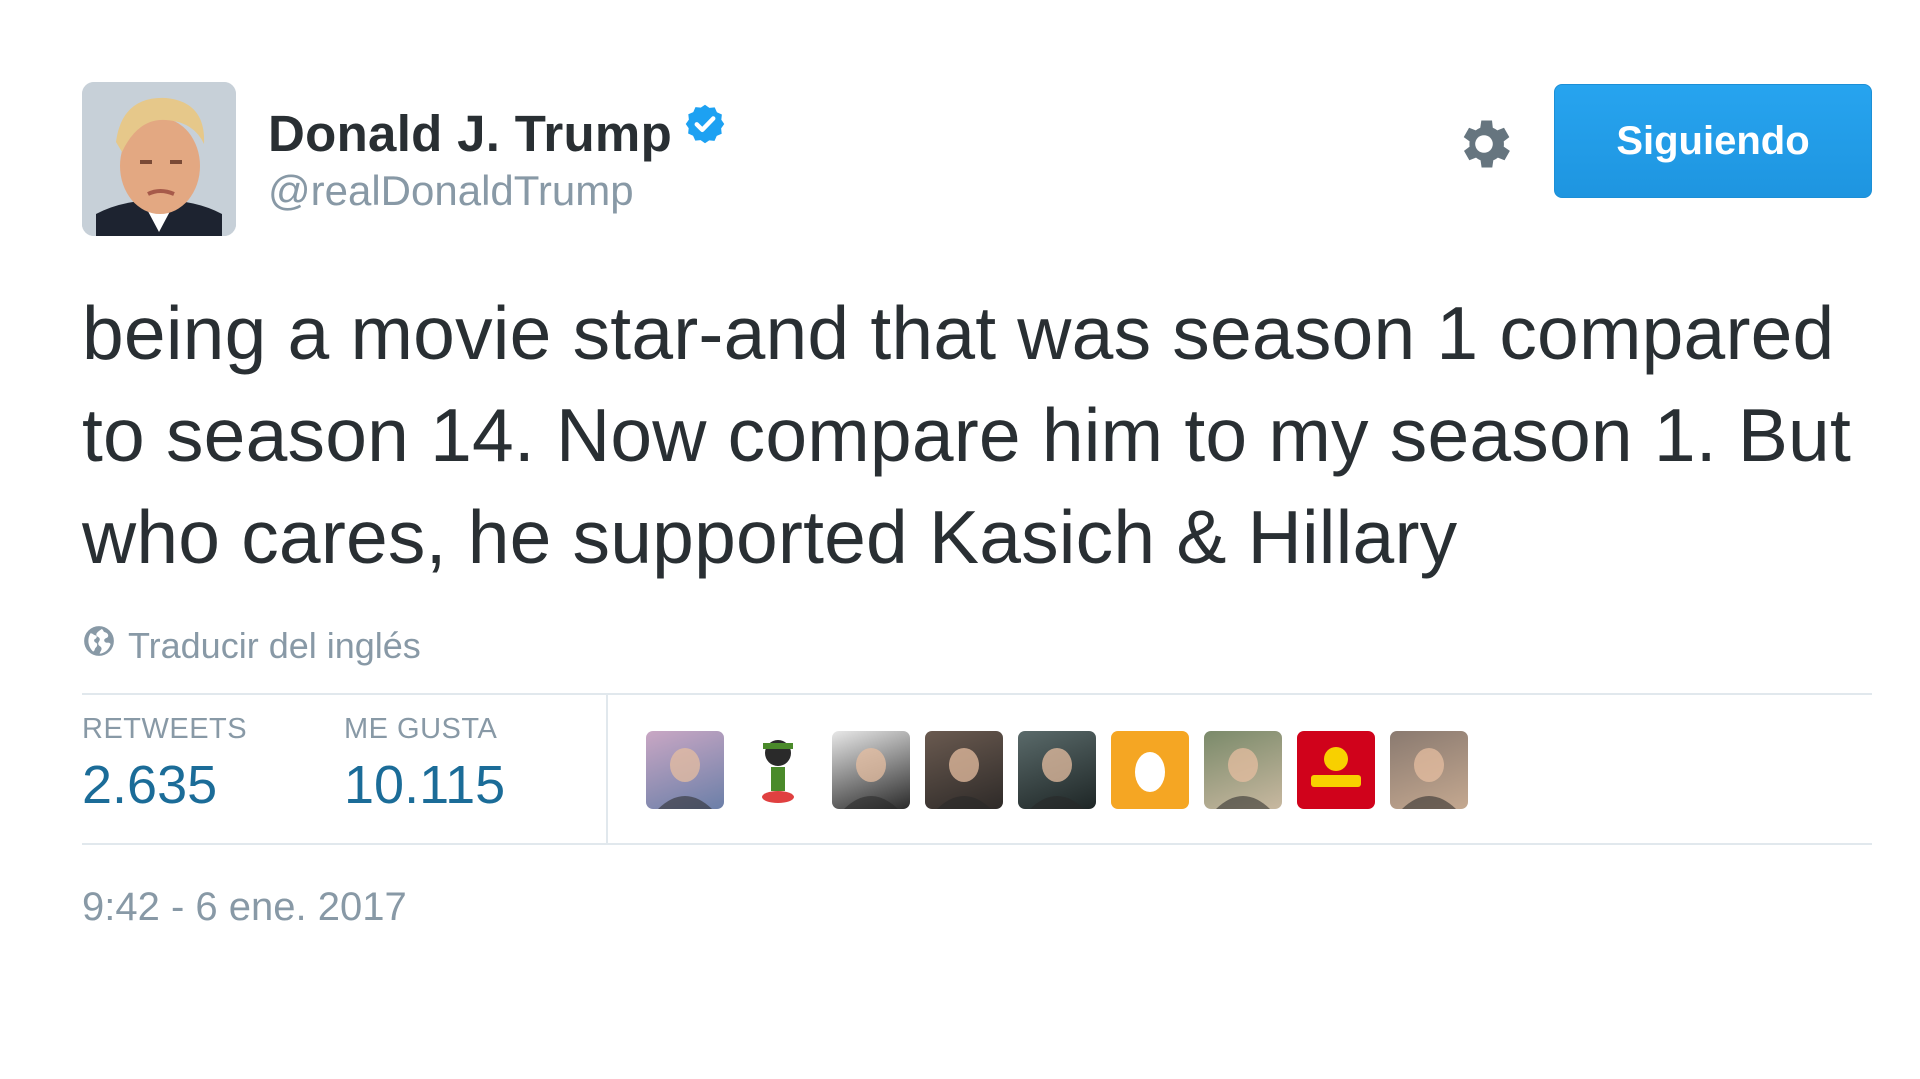 Image resolution: width=1920 pixels, height=1079 pixels. I want to click on tweet-stats: RETWEETS 2.635 ME GUSTA 10.115, so click(977, 769).